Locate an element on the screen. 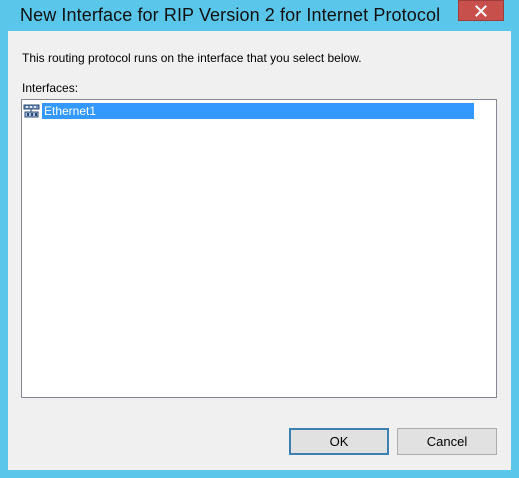 This screenshot has width=519, height=478. network-adapter-icon is located at coordinates (31, 111).